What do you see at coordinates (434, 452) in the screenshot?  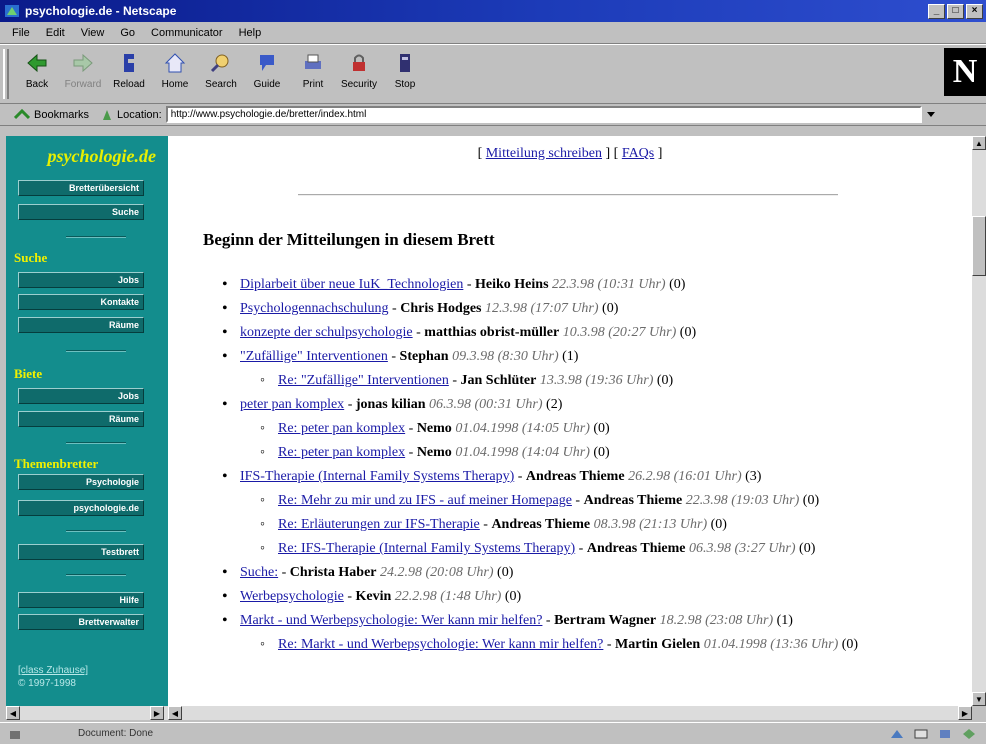 I see `message-author: Nemo` at bounding box center [434, 452].